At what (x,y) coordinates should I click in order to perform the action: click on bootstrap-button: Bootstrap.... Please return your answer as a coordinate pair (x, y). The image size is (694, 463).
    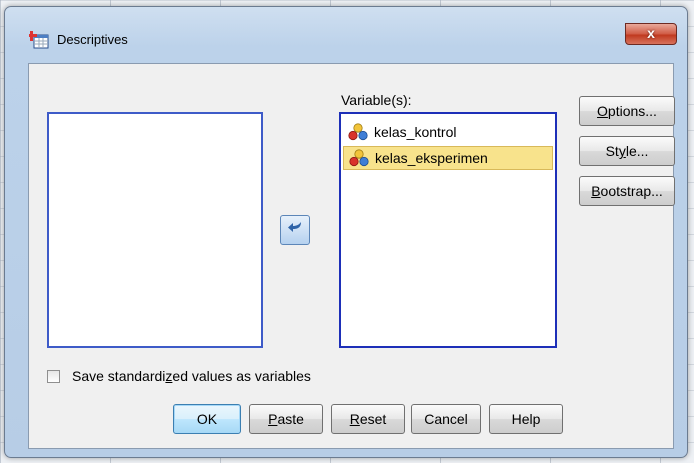
    Looking at the image, I should click on (627, 191).